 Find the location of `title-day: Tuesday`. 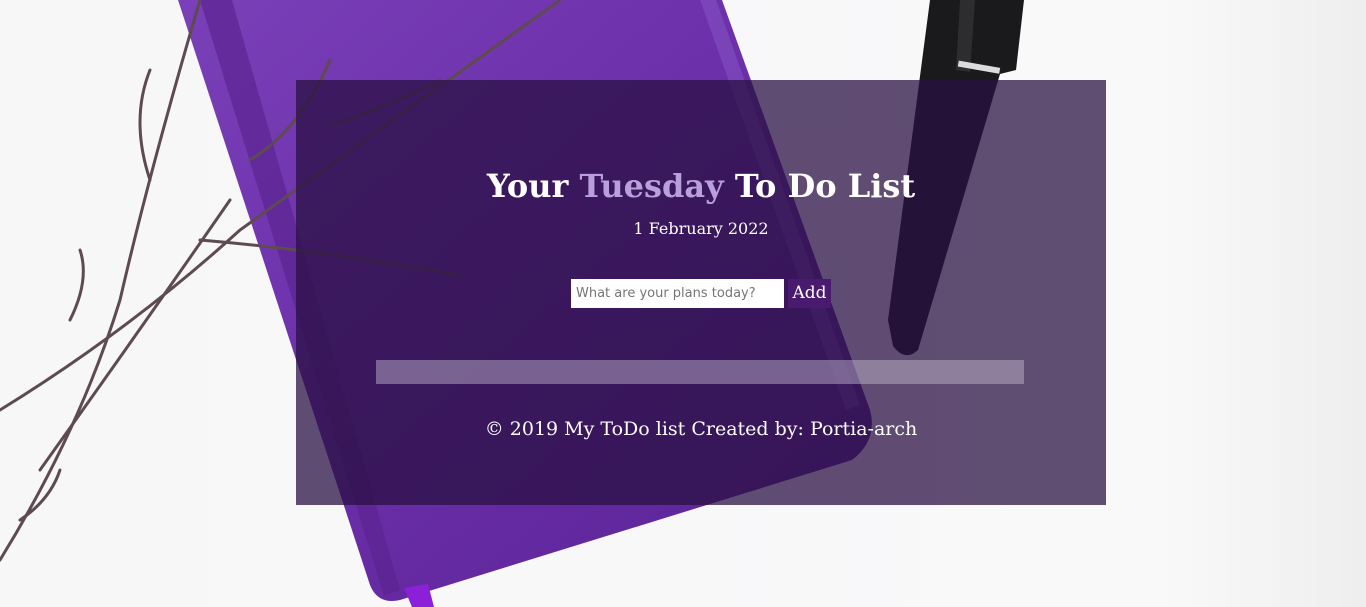

title-day: Tuesday is located at coordinates (651, 186).